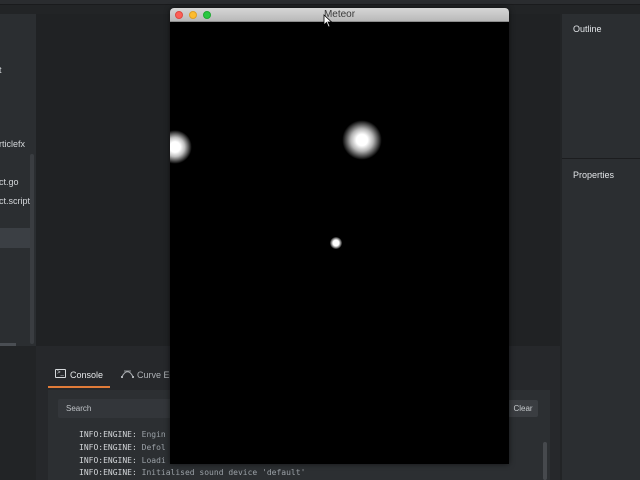 The width and height of the screenshot is (640, 480). What do you see at coordinates (127, 374) in the screenshot?
I see `curve-icon` at bounding box center [127, 374].